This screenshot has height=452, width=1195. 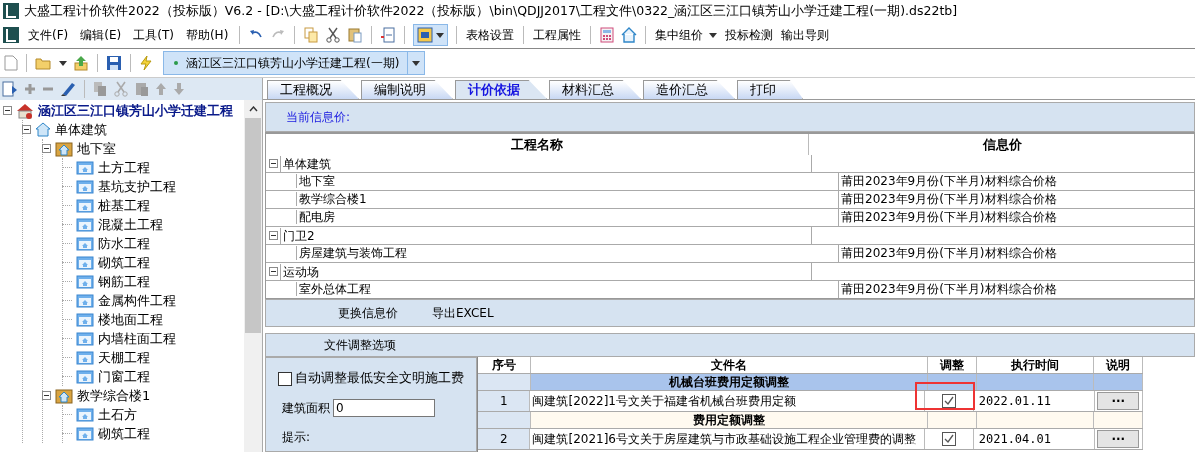 I want to click on table-cell: 闽建筑[2022]1号文关于福建省机械台班费用定额, so click(x=728, y=401).